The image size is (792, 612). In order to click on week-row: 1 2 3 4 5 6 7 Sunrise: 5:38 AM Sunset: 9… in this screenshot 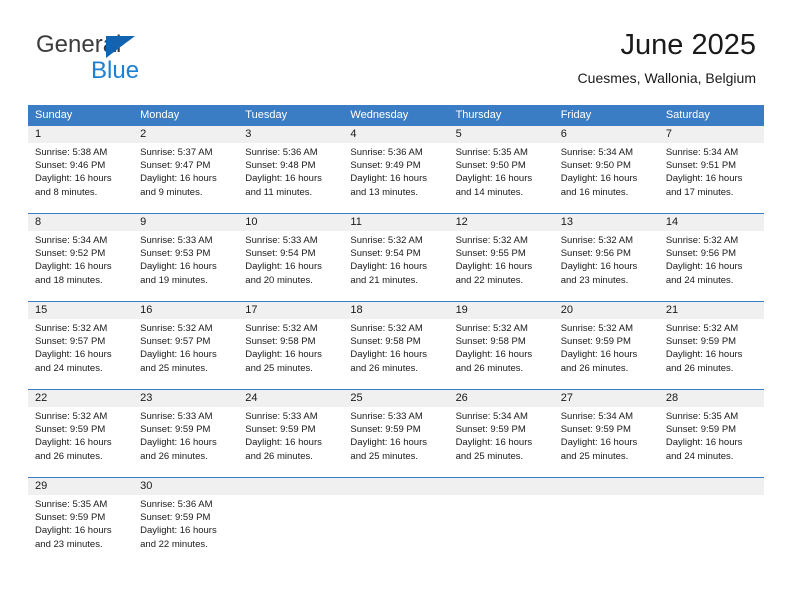, I will do `click(396, 169)`.